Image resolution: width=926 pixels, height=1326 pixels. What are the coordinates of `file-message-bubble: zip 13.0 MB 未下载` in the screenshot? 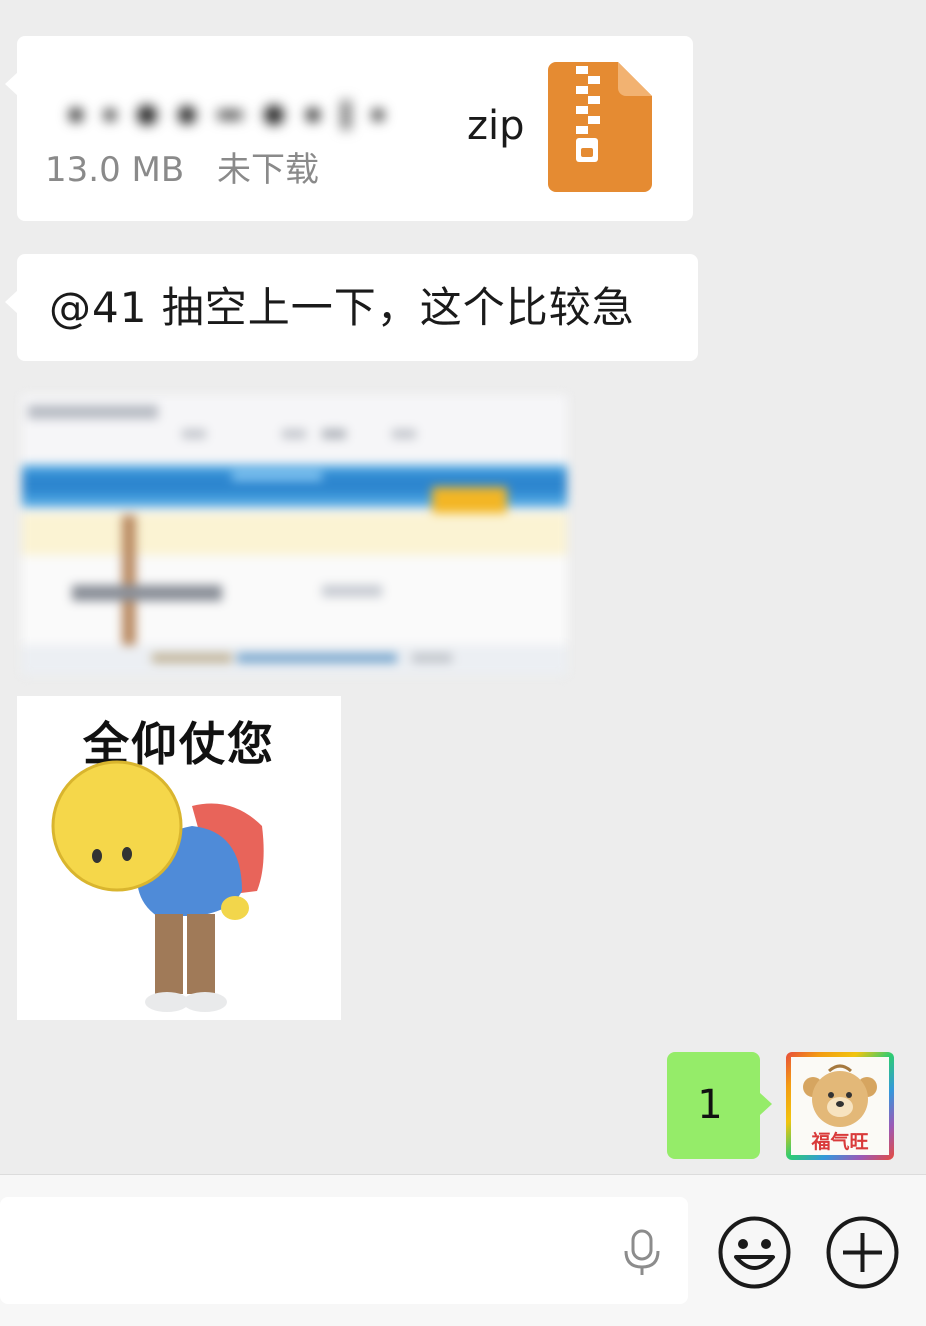 It's located at (349, 128).